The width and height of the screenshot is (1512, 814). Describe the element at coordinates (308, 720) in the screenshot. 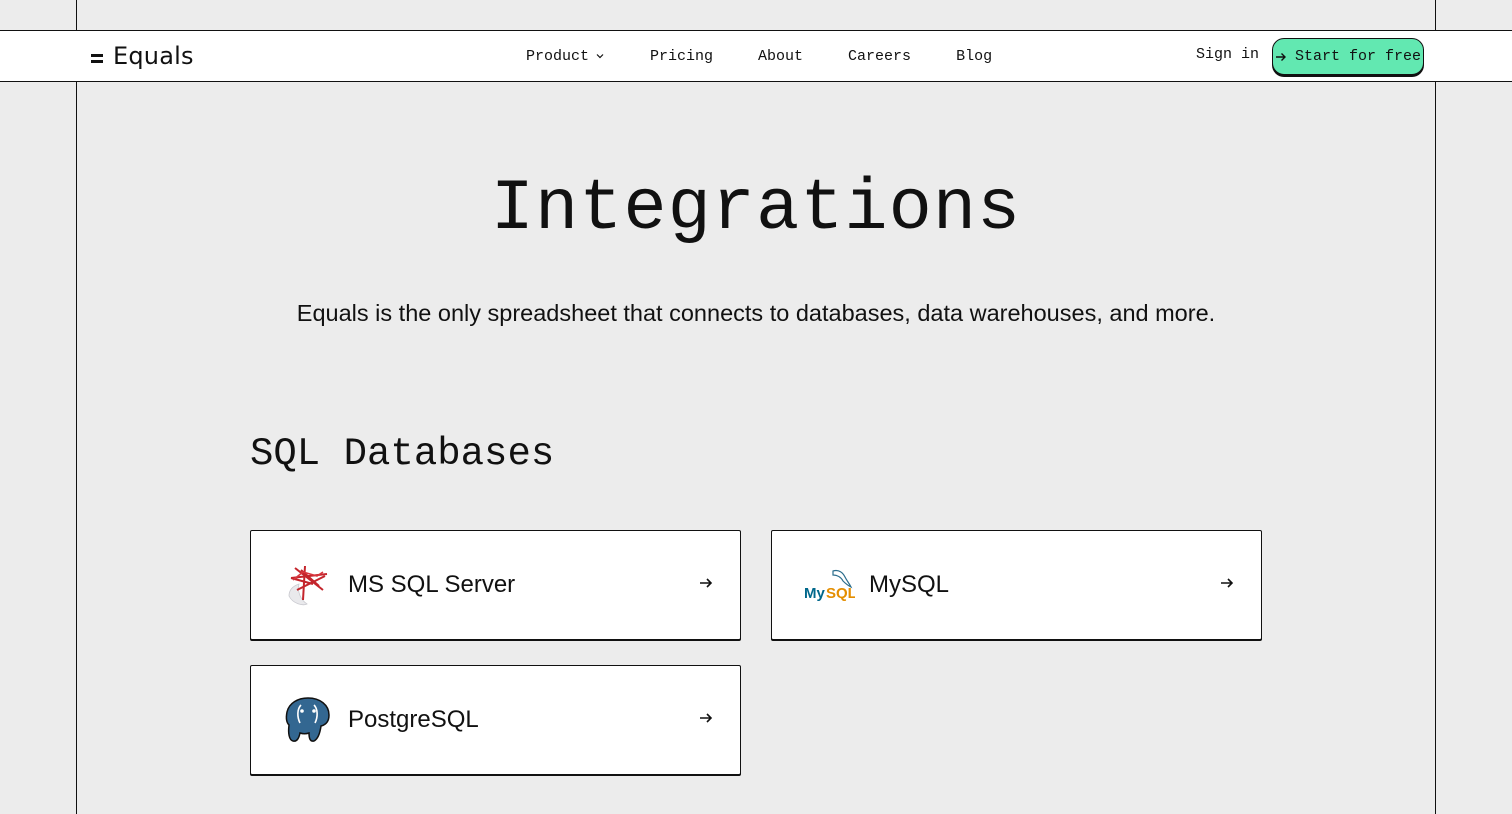

I see `postgresql-logo` at that location.